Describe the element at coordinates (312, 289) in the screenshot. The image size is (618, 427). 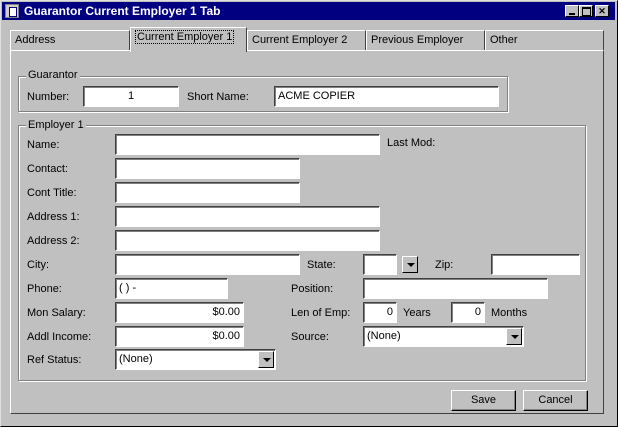
I see `position-label: Position:` at that location.